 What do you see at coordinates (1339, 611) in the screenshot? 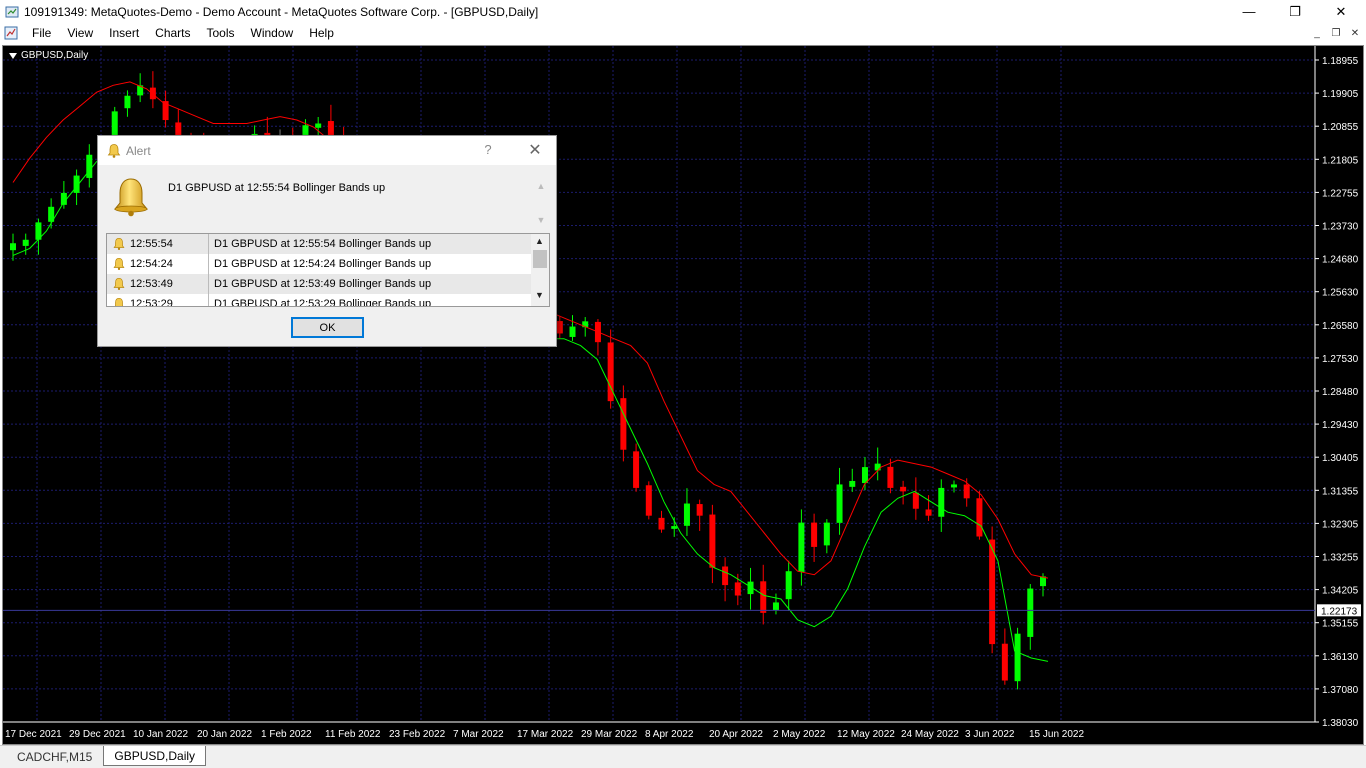
I see `current-price-label: 1.22173` at bounding box center [1339, 611].